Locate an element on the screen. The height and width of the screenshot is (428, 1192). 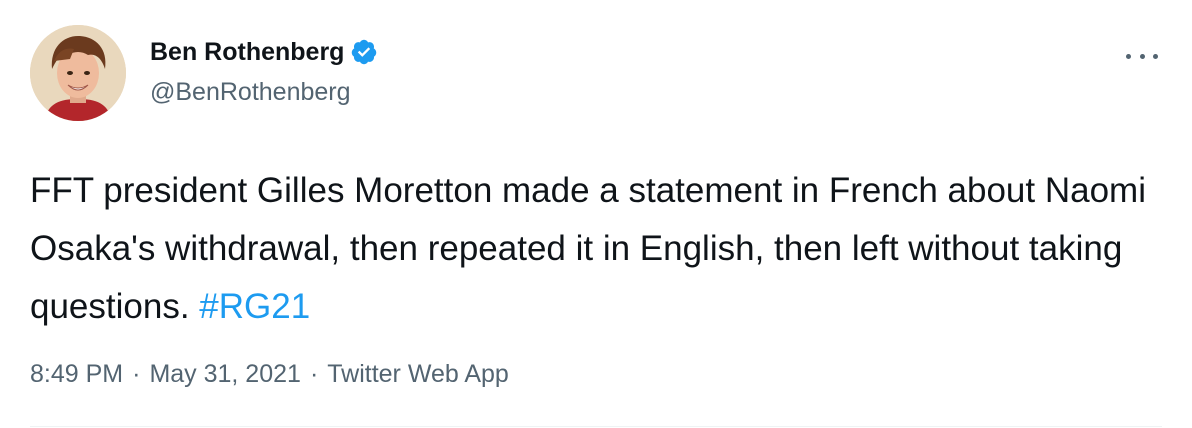
author-display-name: Ben Rothenberg is located at coordinates (247, 52).